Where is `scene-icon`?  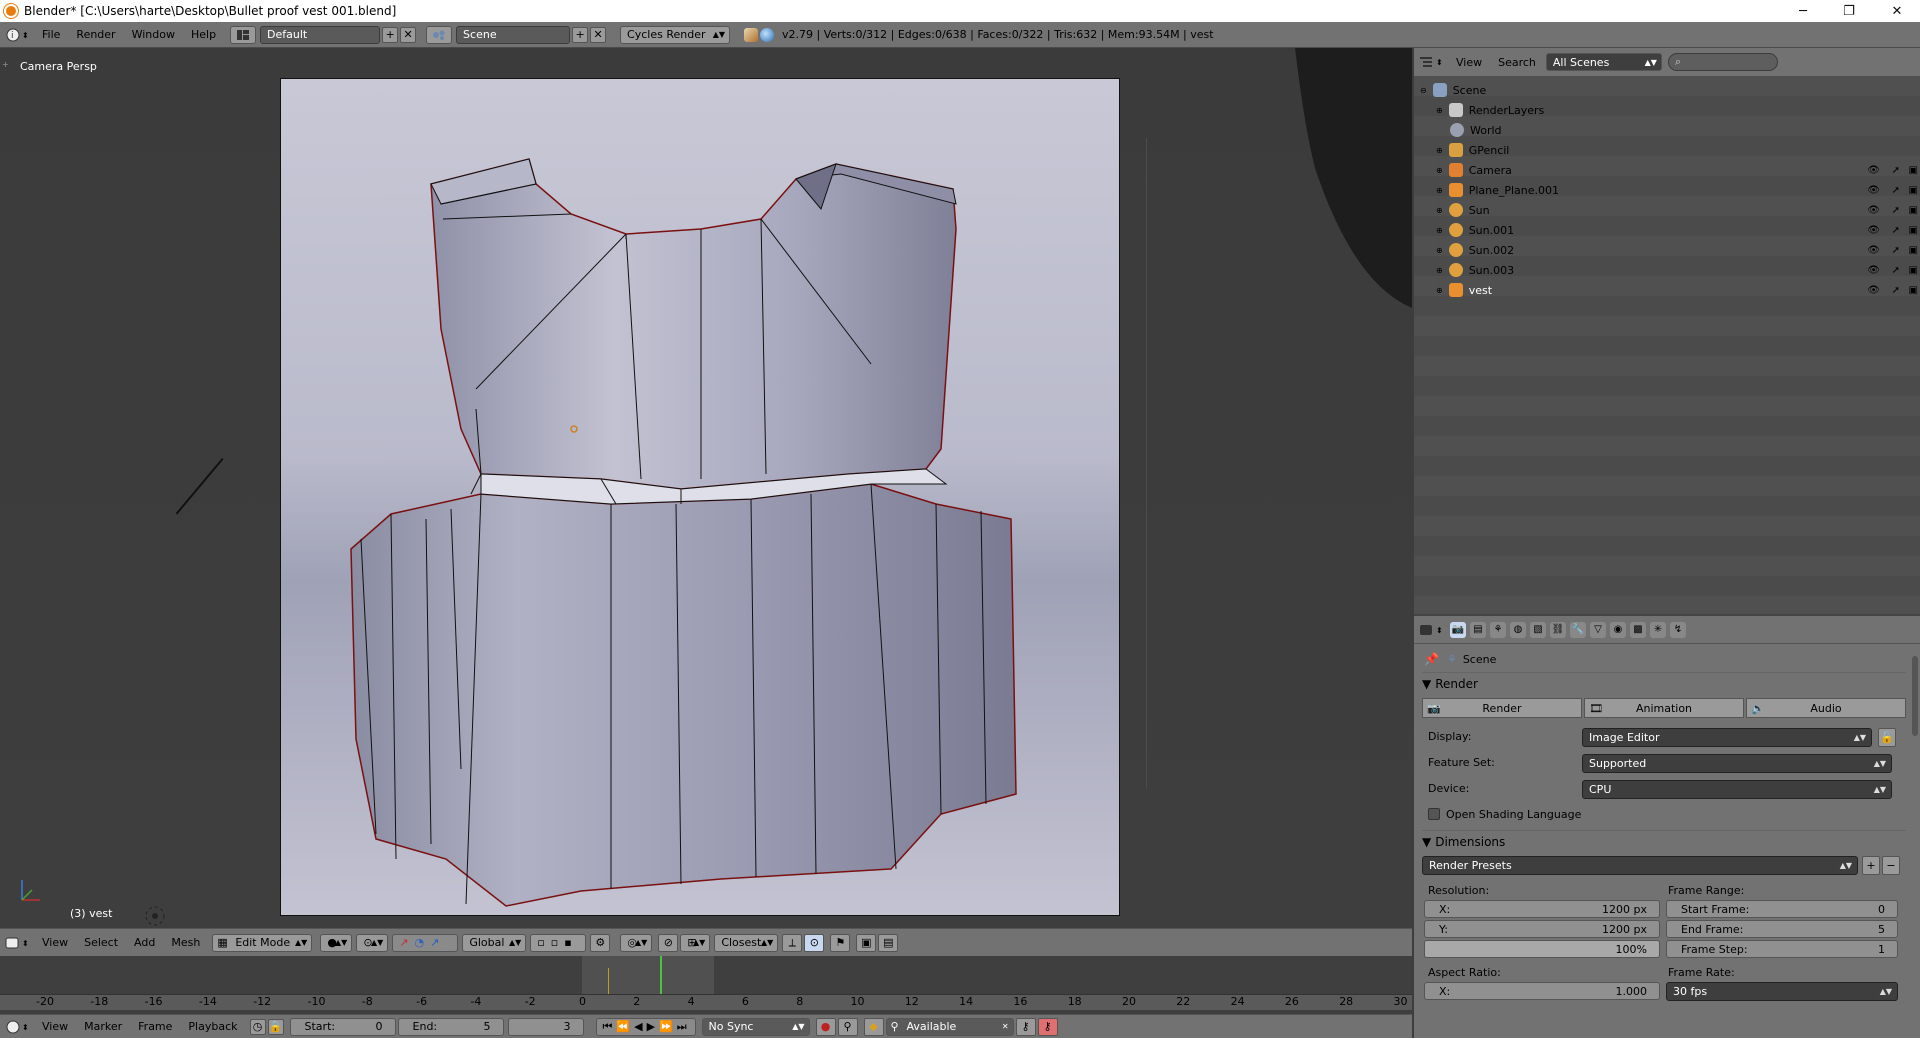
scene-icon is located at coordinates (439, 34).